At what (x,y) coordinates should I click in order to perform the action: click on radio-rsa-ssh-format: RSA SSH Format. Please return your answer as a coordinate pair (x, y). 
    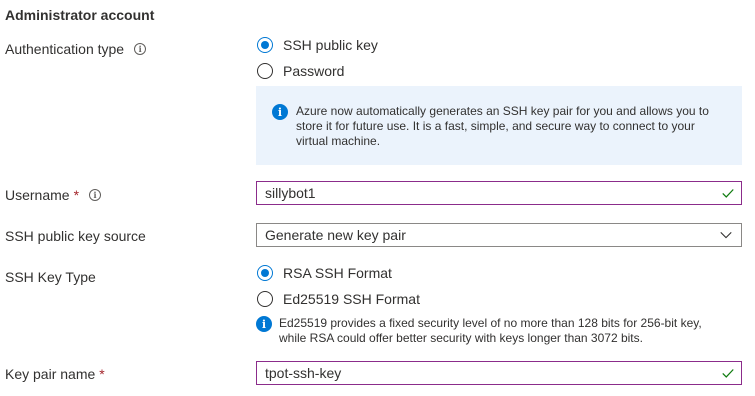
    Looking at the image, I should click on (324, 273).